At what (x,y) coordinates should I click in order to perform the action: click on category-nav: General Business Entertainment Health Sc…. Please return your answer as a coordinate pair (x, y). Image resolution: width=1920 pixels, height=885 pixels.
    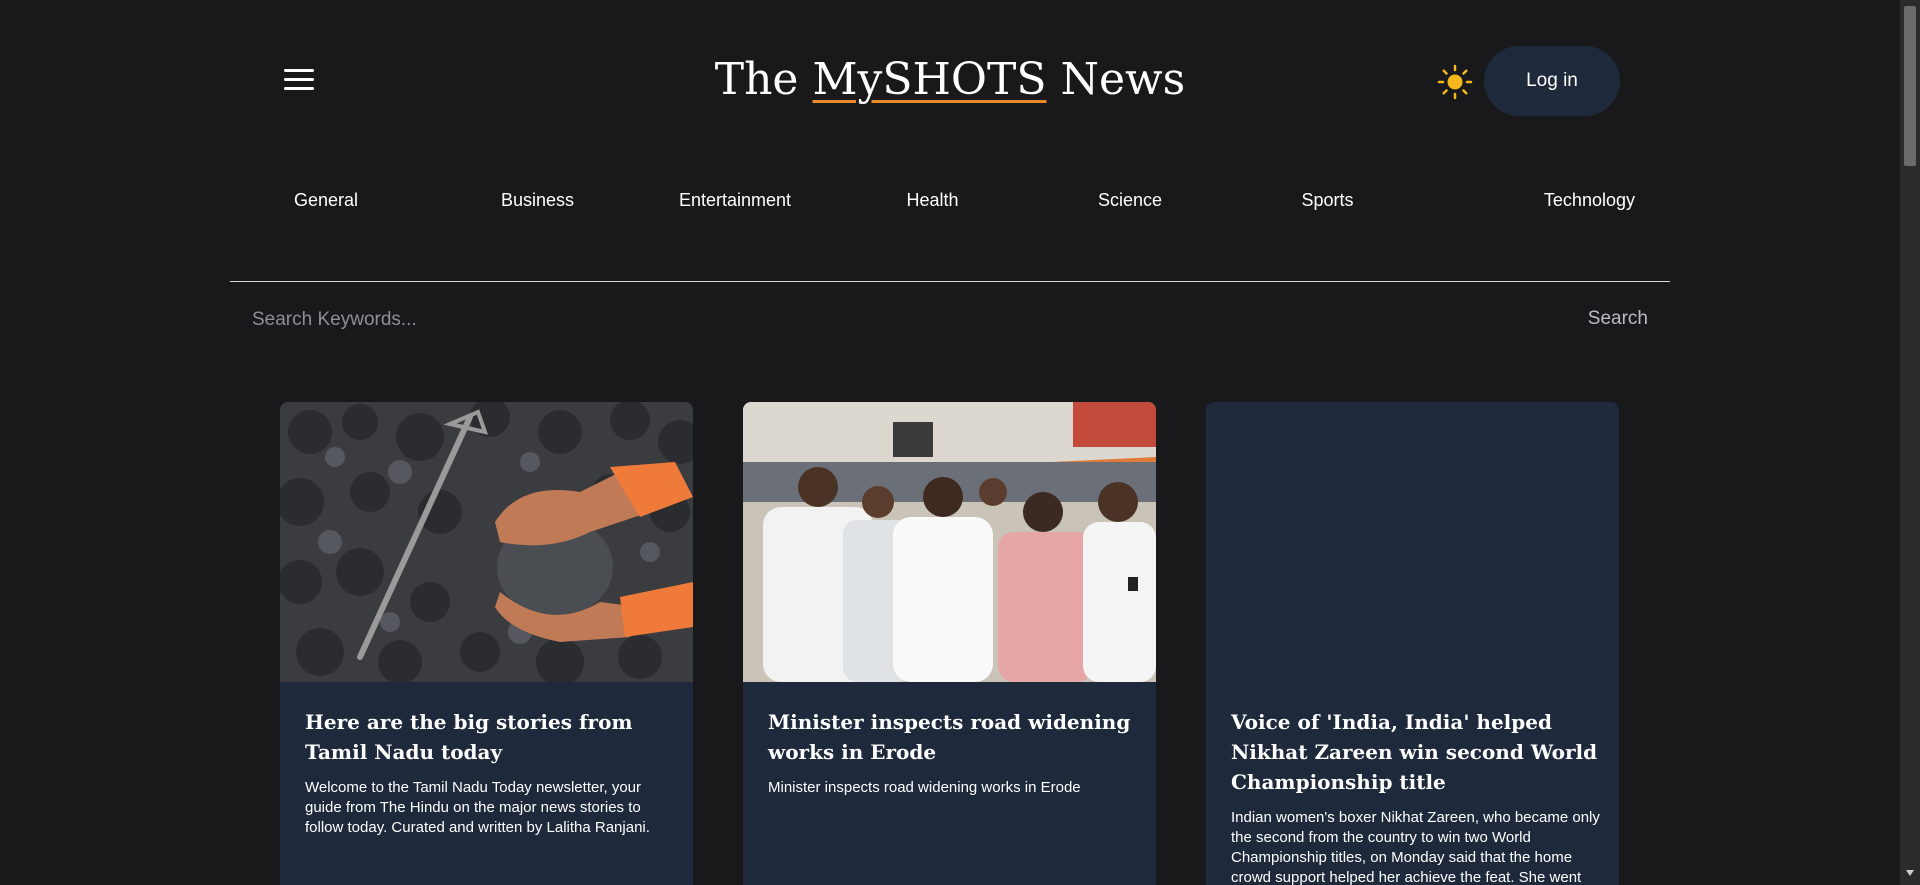
    Looking at the image, I should click on (932, 200).